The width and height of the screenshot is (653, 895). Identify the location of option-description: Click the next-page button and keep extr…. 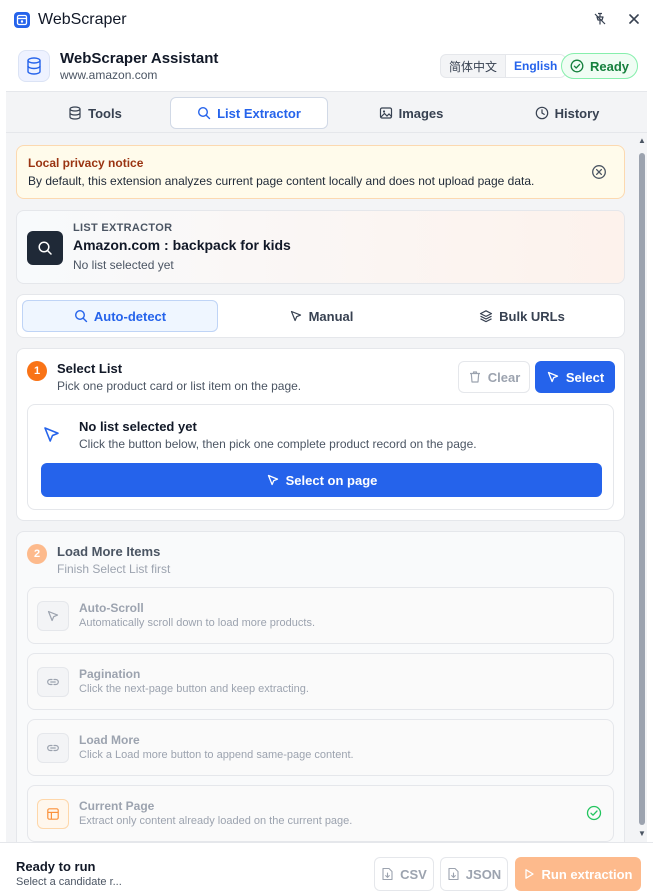
(194, 689).